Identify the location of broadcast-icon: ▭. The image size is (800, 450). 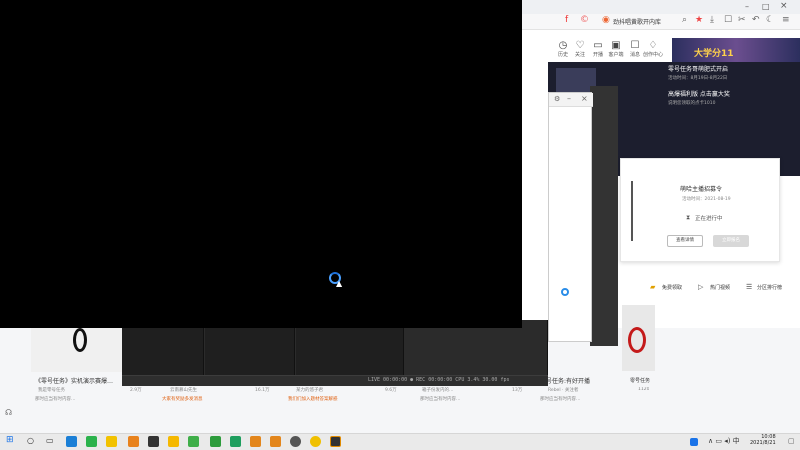
(598, 45).